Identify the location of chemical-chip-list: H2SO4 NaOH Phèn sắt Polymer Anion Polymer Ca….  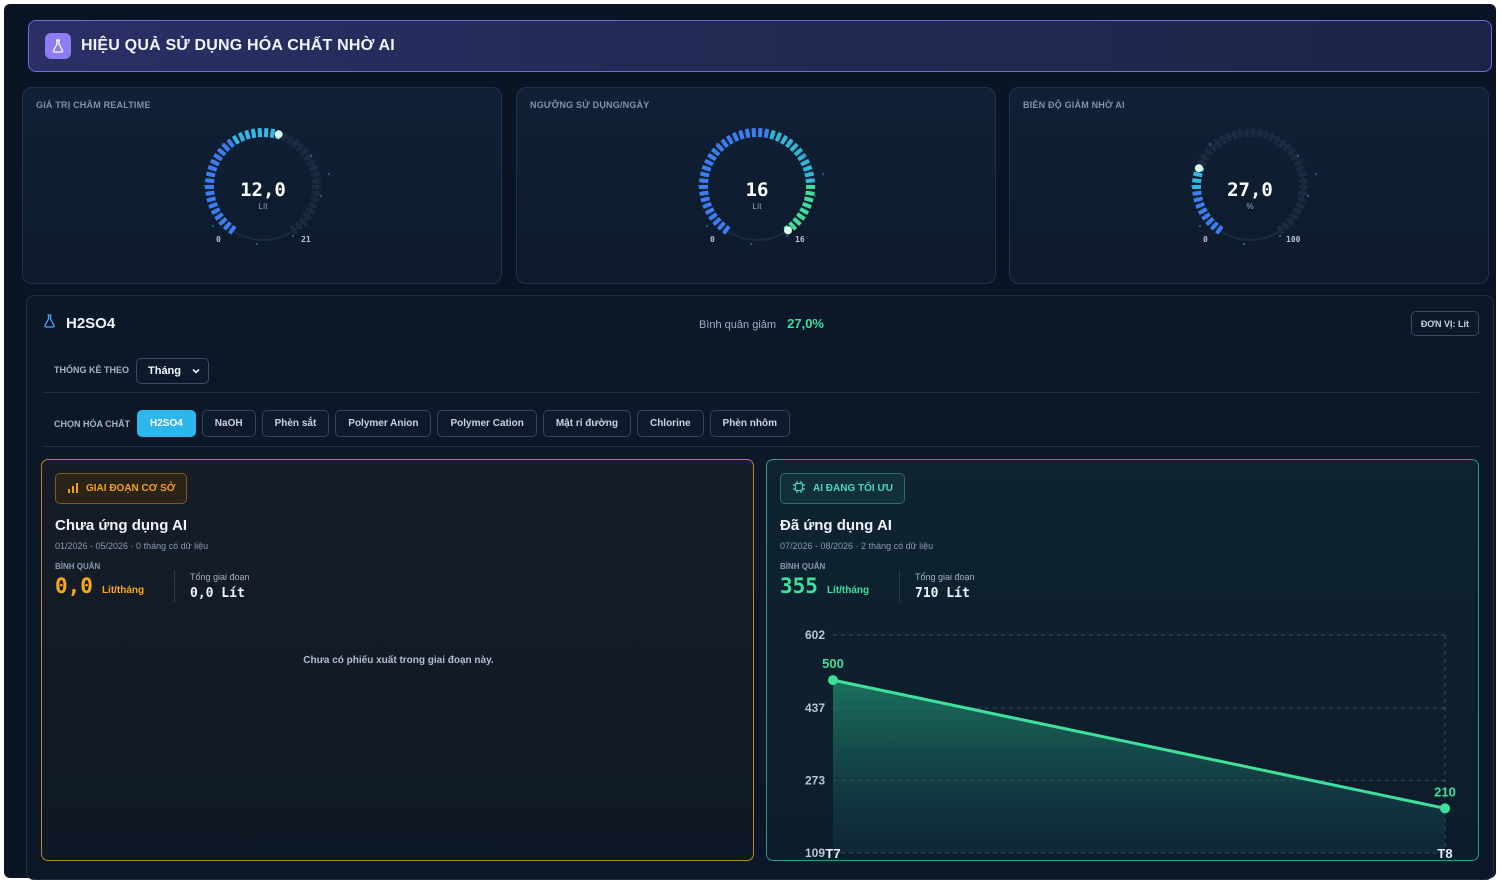
(463, 423).